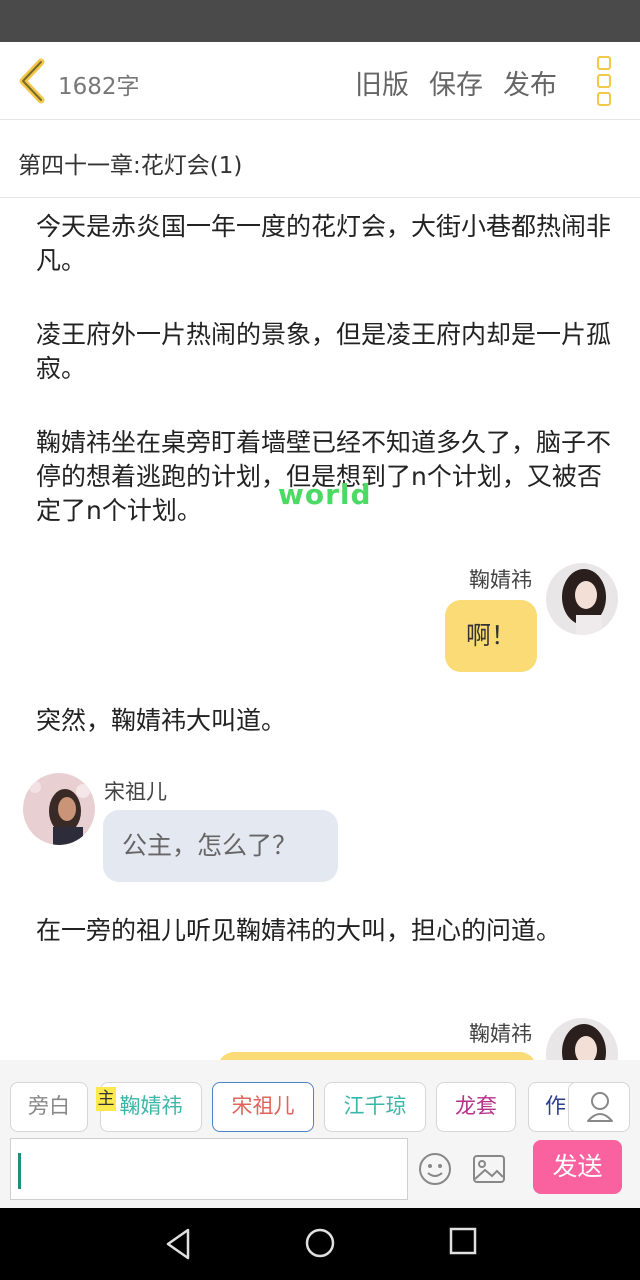  Describe the element at coordinates (325, 494) in the screenshot. I see `watermark-text: world` at that location.